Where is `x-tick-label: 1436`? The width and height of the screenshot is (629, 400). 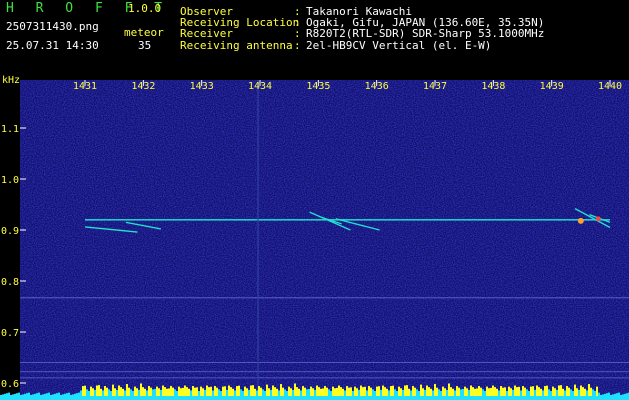 x-tick-label: 1436 is located at coordinates (377, 86).